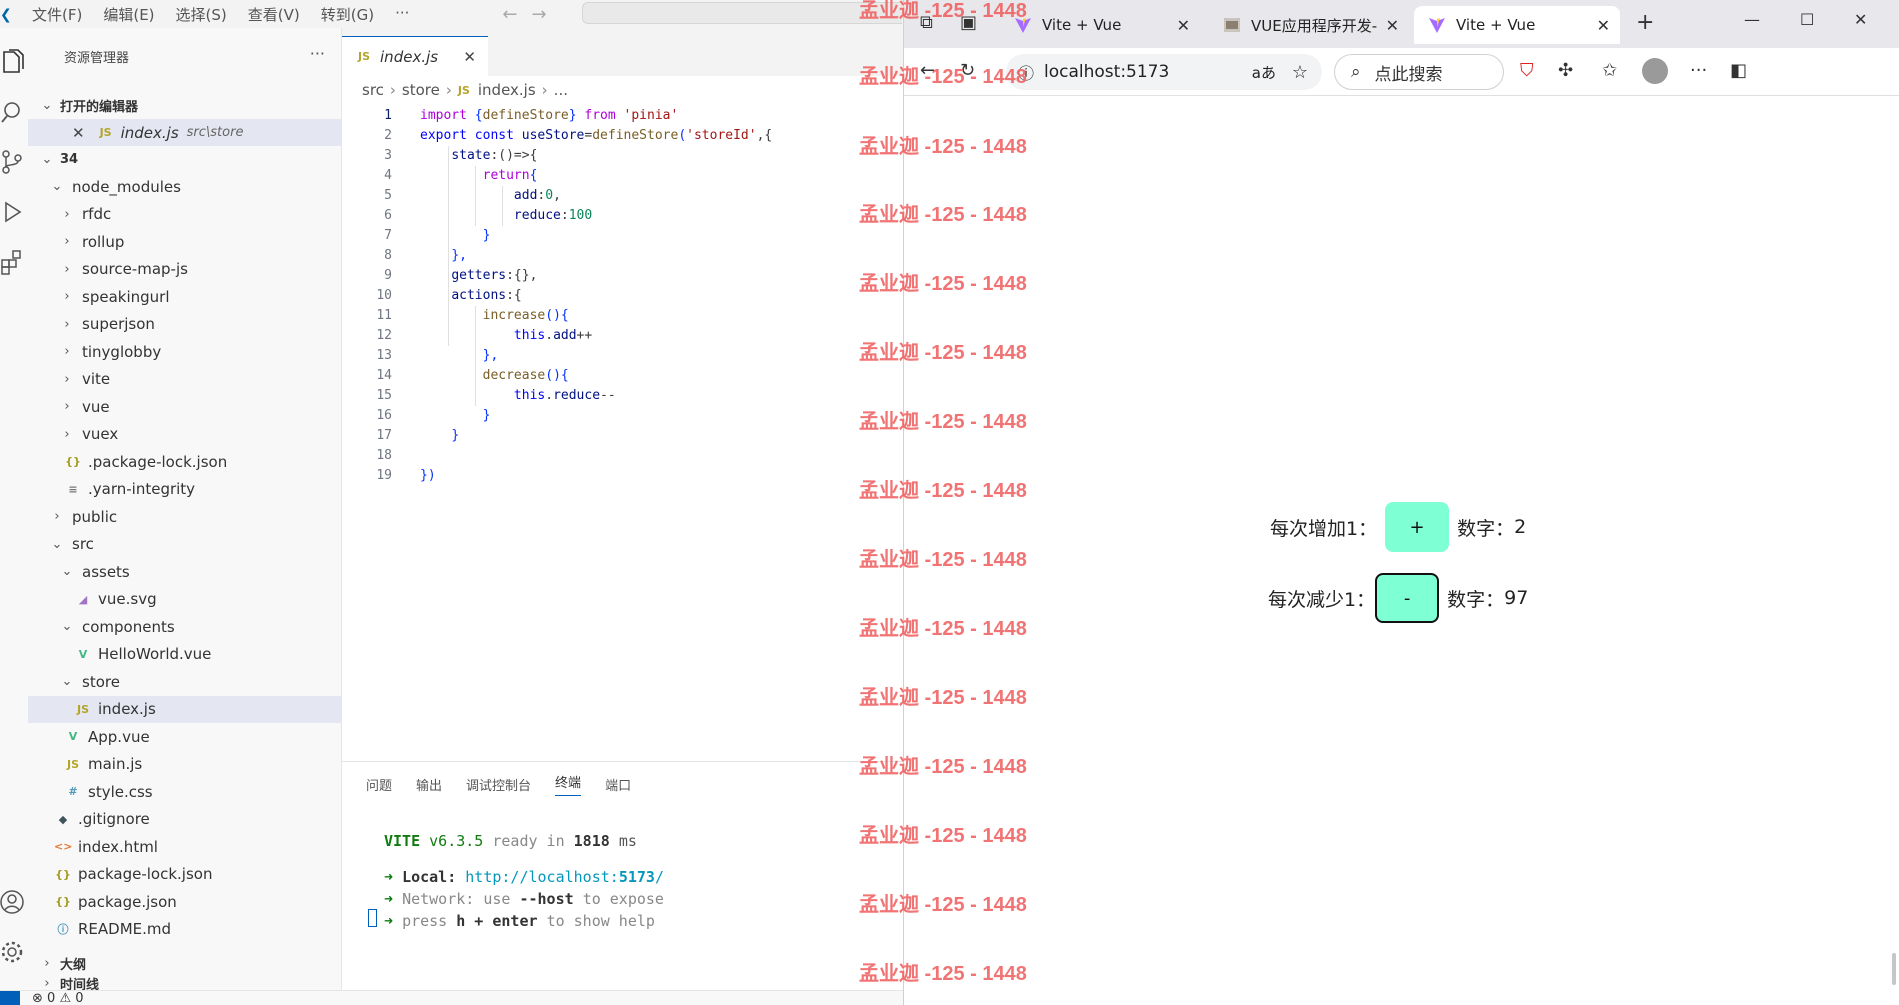 This screenshot has height=1005, width=1899. I want to click on tree-item: V HelloWorld.vue, so click(185, 654).